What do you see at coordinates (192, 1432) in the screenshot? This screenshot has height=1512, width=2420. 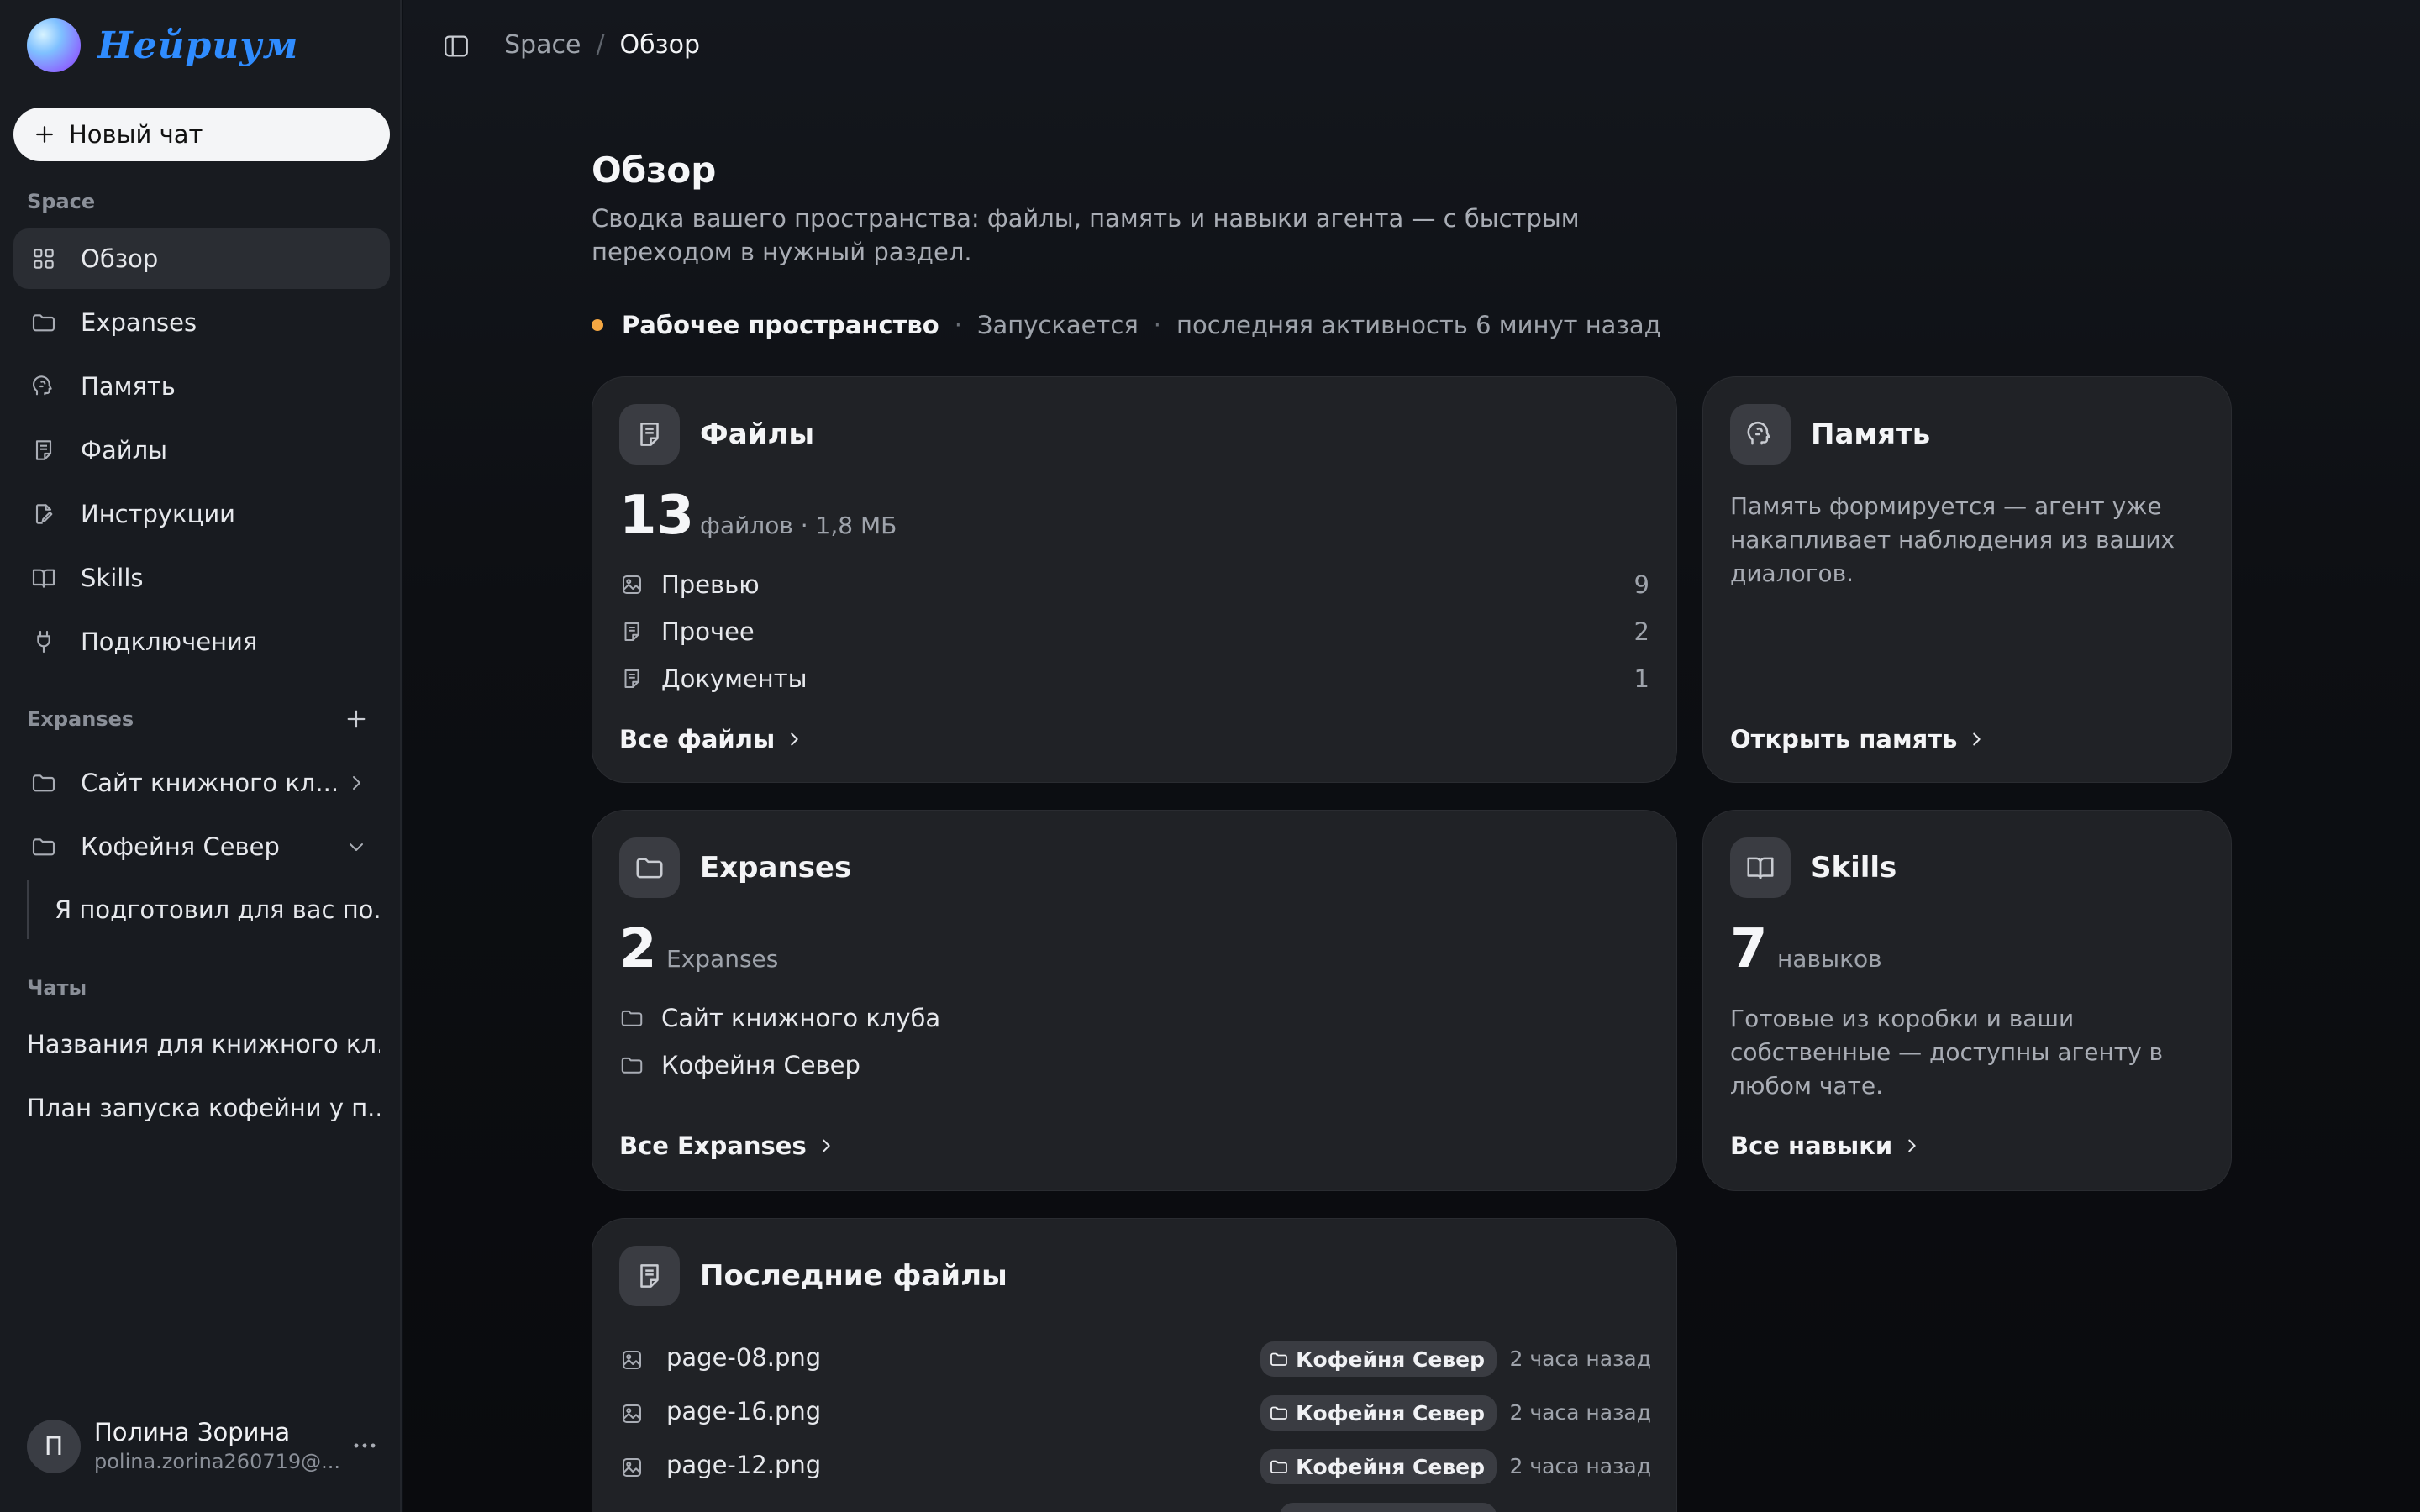 I see `user-name: Полина Зорина` at bounding box center [192, 1432].